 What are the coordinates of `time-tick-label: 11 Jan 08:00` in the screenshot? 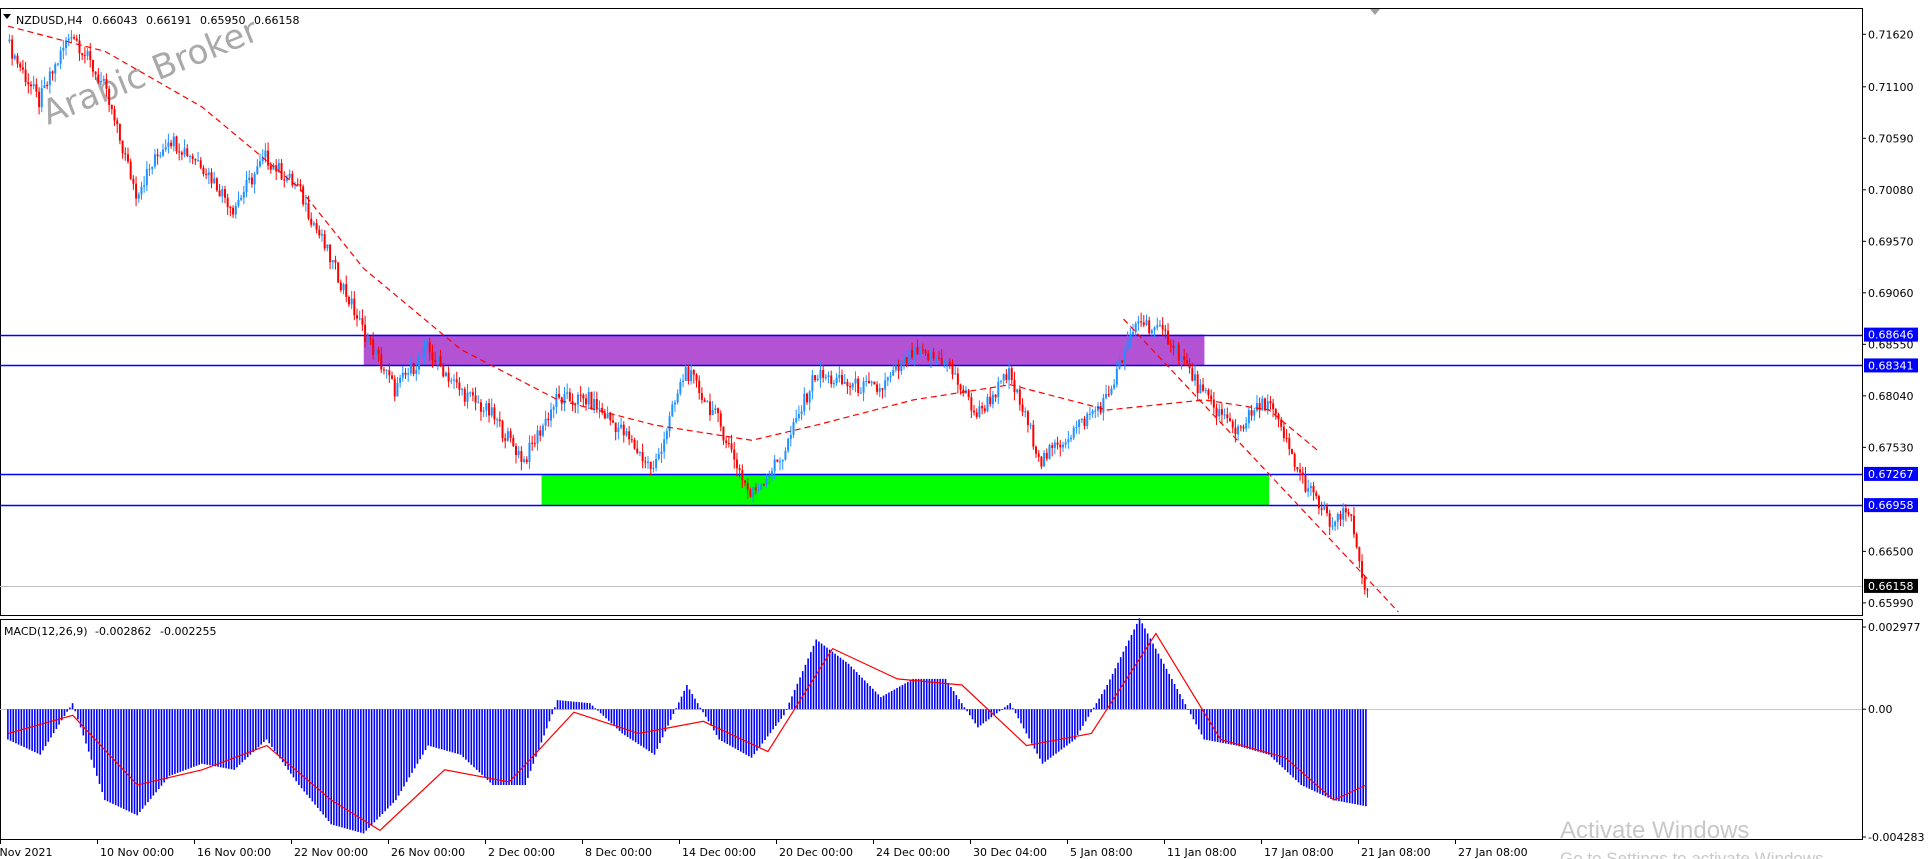 It's located at (1202, 852).